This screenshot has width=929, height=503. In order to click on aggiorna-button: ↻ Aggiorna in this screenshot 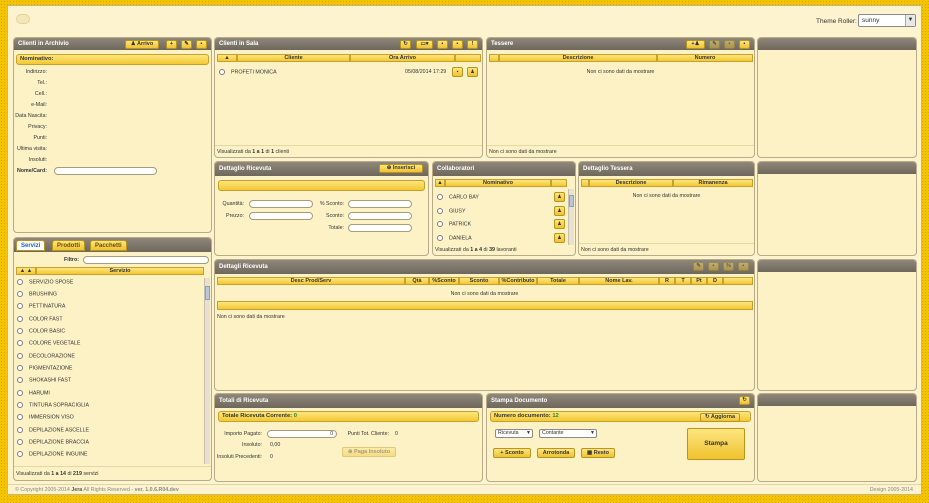, I will do `click(720, 417)`.